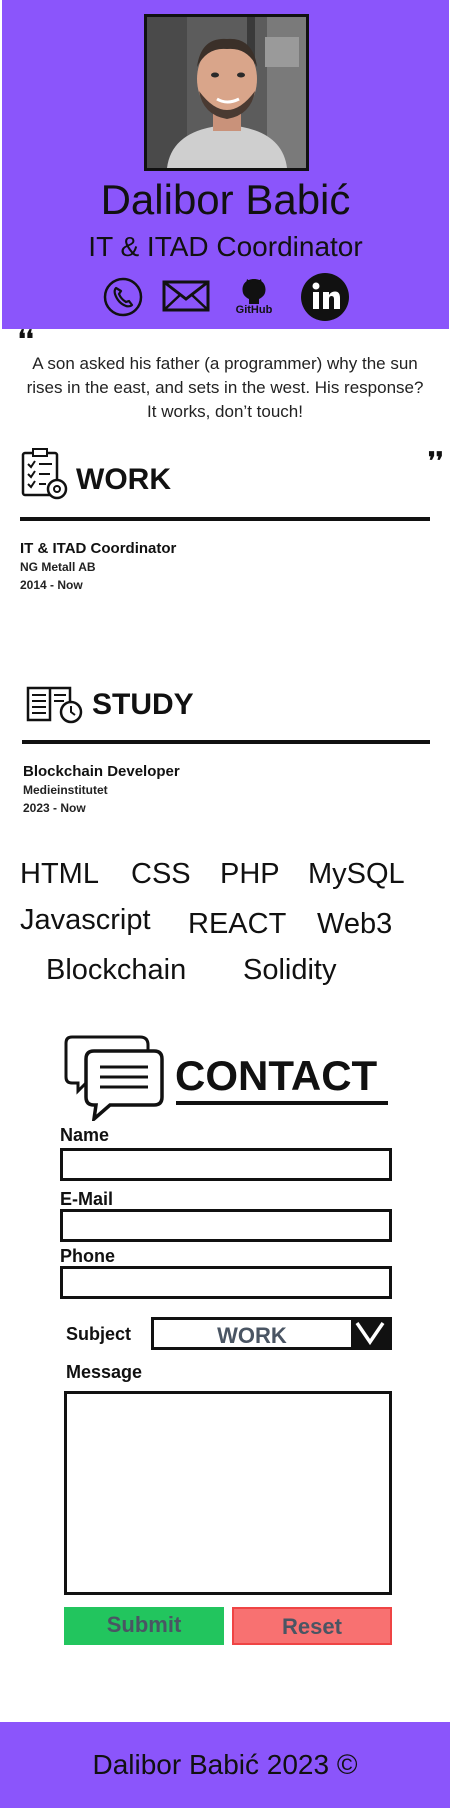 Image resolution: width=450 pixels, height=1808 pixels. Describe the element at coordinates (436, 461) in the screenshot. I see `quote-close-icon: ❜❜` at that location.